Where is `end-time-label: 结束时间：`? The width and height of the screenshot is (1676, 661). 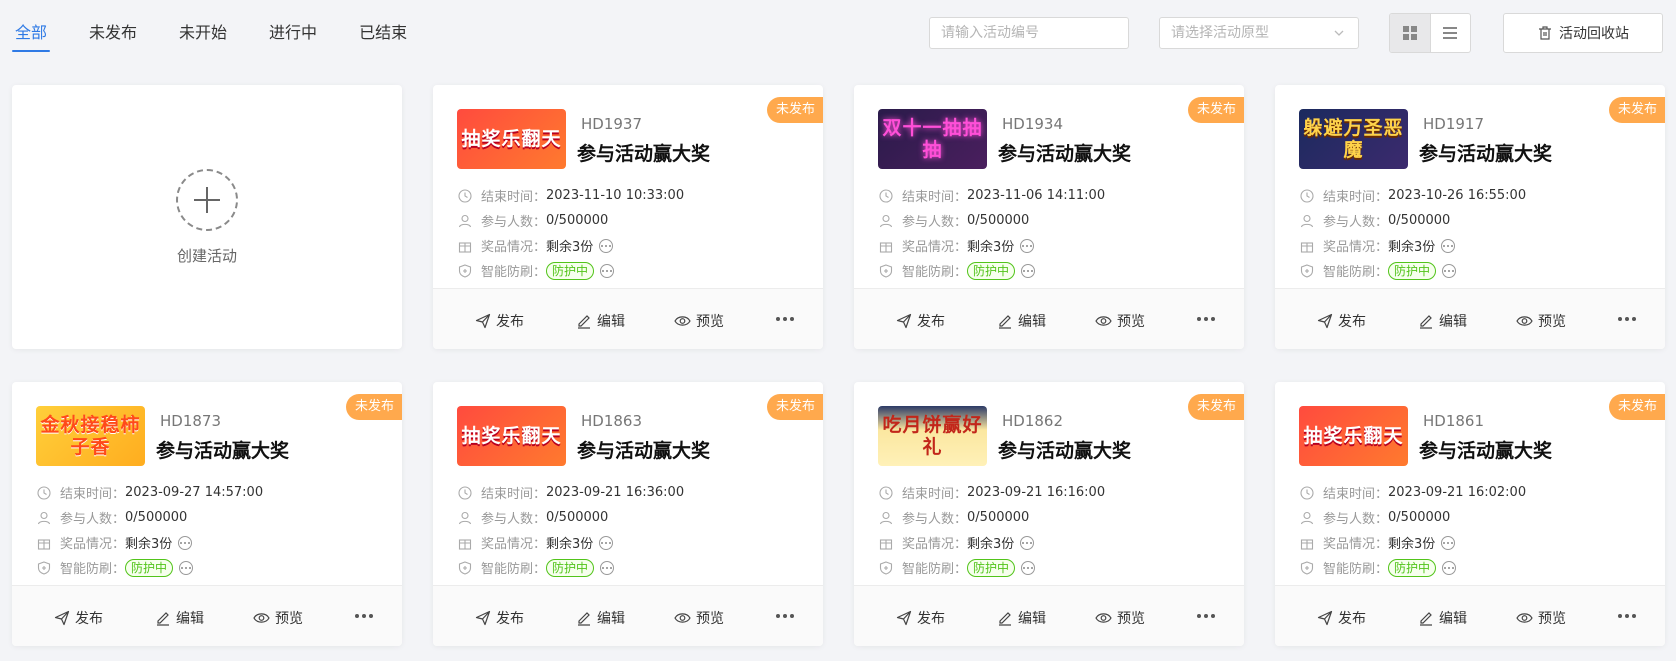
end-time-label: 结束时间： is located at coordinates (514, 494).